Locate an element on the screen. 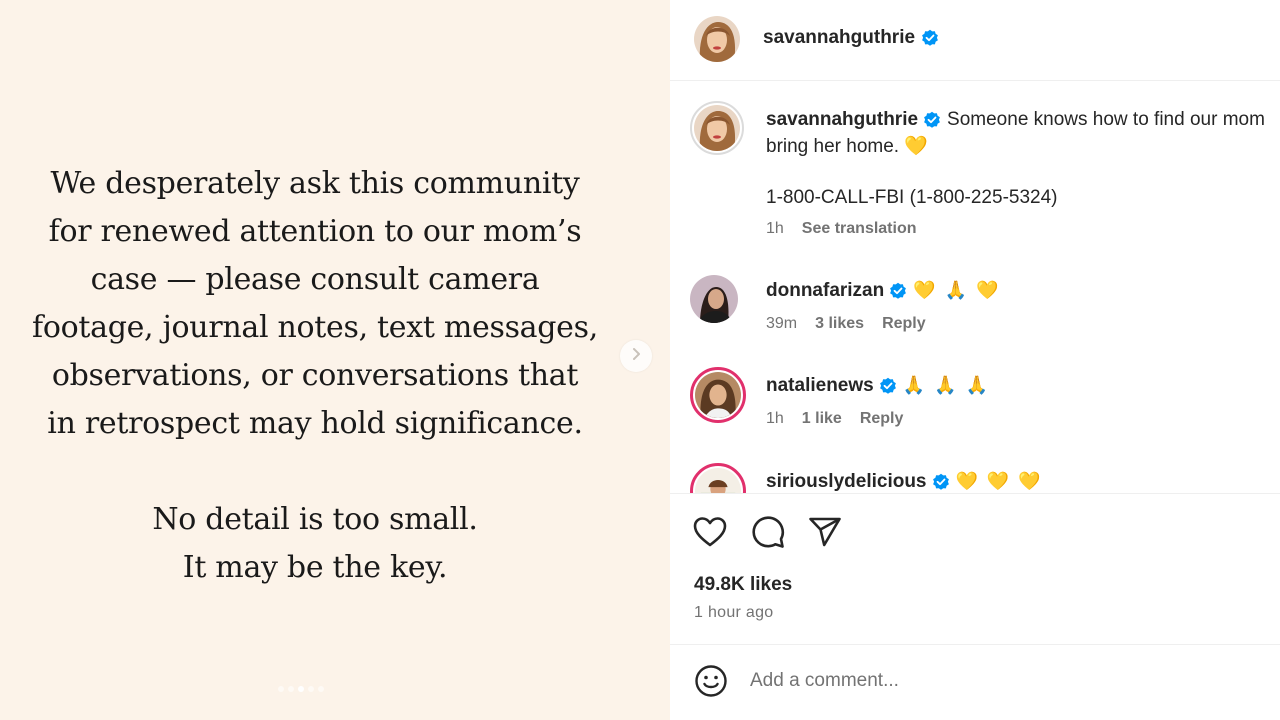  quote-line: in retrospect may hold significance. is located at coordinates (315, 423).